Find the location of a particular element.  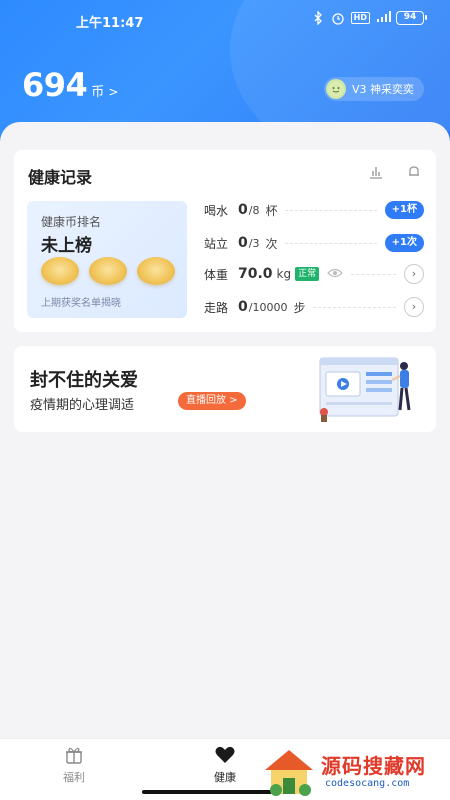

record-name: 喝水 is located at coordinates (216, 210).